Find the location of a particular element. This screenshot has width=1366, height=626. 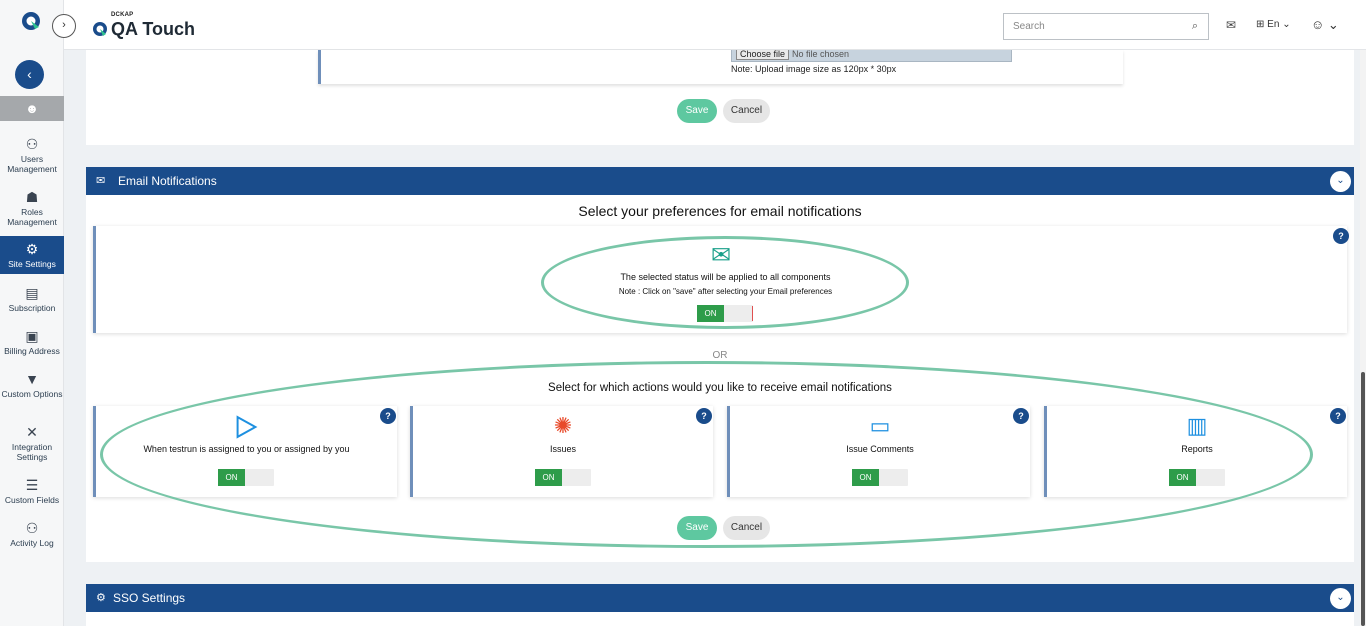

search-input: Search ⌕ is located at coordinates (1106, 26).